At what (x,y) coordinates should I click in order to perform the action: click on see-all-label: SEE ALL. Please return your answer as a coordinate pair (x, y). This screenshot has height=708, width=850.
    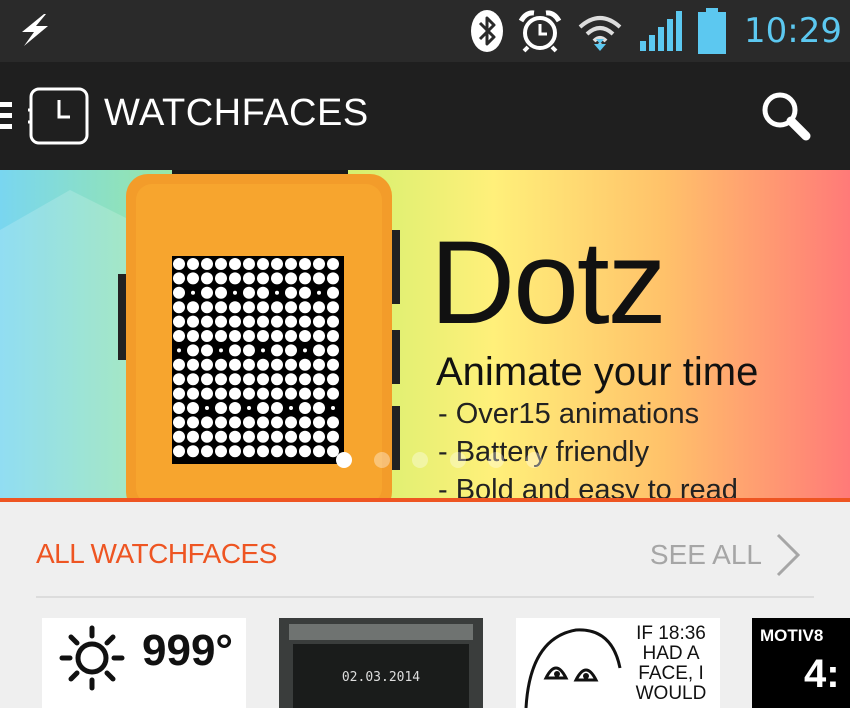
    Looking at the image, I should click on (705, 554).